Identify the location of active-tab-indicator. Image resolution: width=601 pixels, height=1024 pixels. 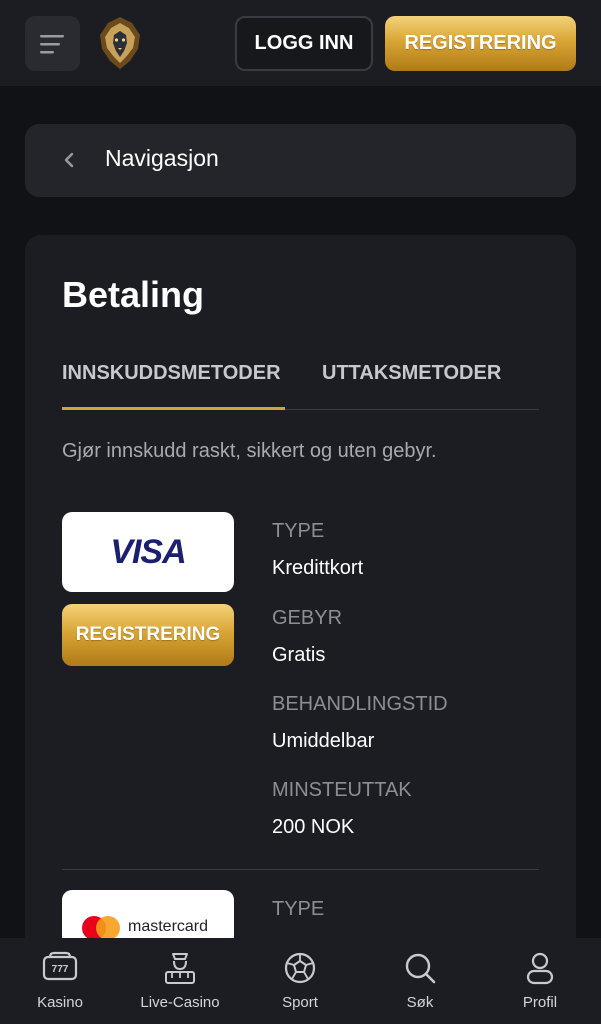
(173, 408).